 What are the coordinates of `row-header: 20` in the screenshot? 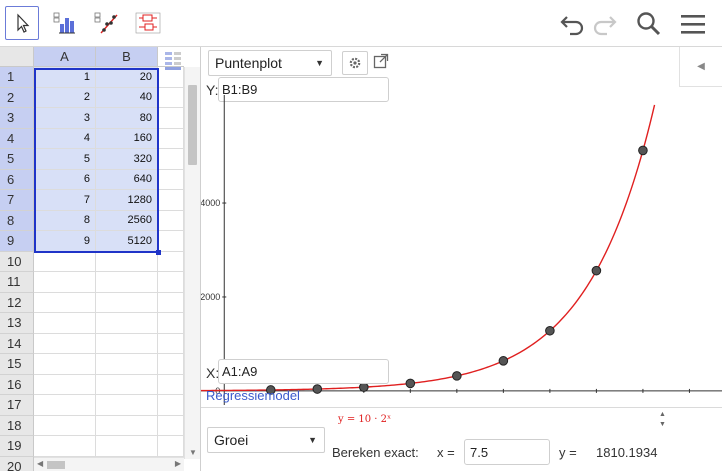 It's located at (17, 463).